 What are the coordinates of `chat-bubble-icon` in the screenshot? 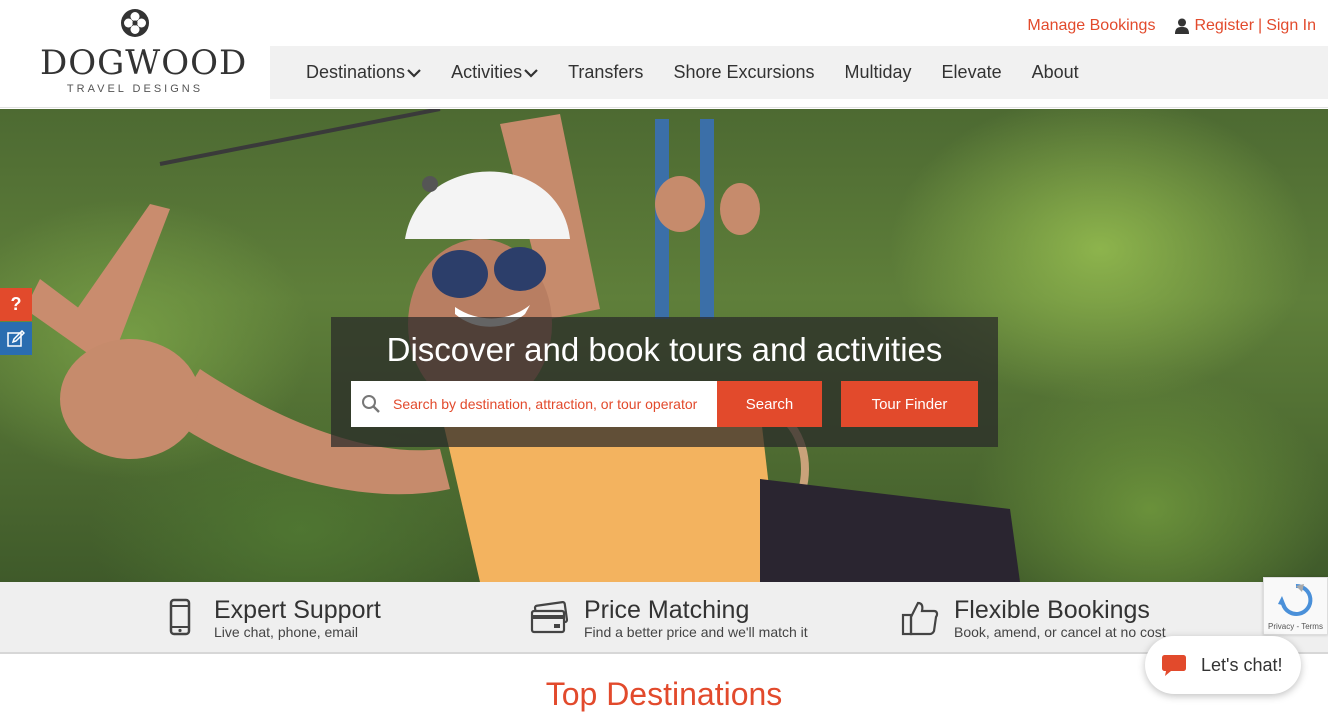 It's located at (1174, 665).